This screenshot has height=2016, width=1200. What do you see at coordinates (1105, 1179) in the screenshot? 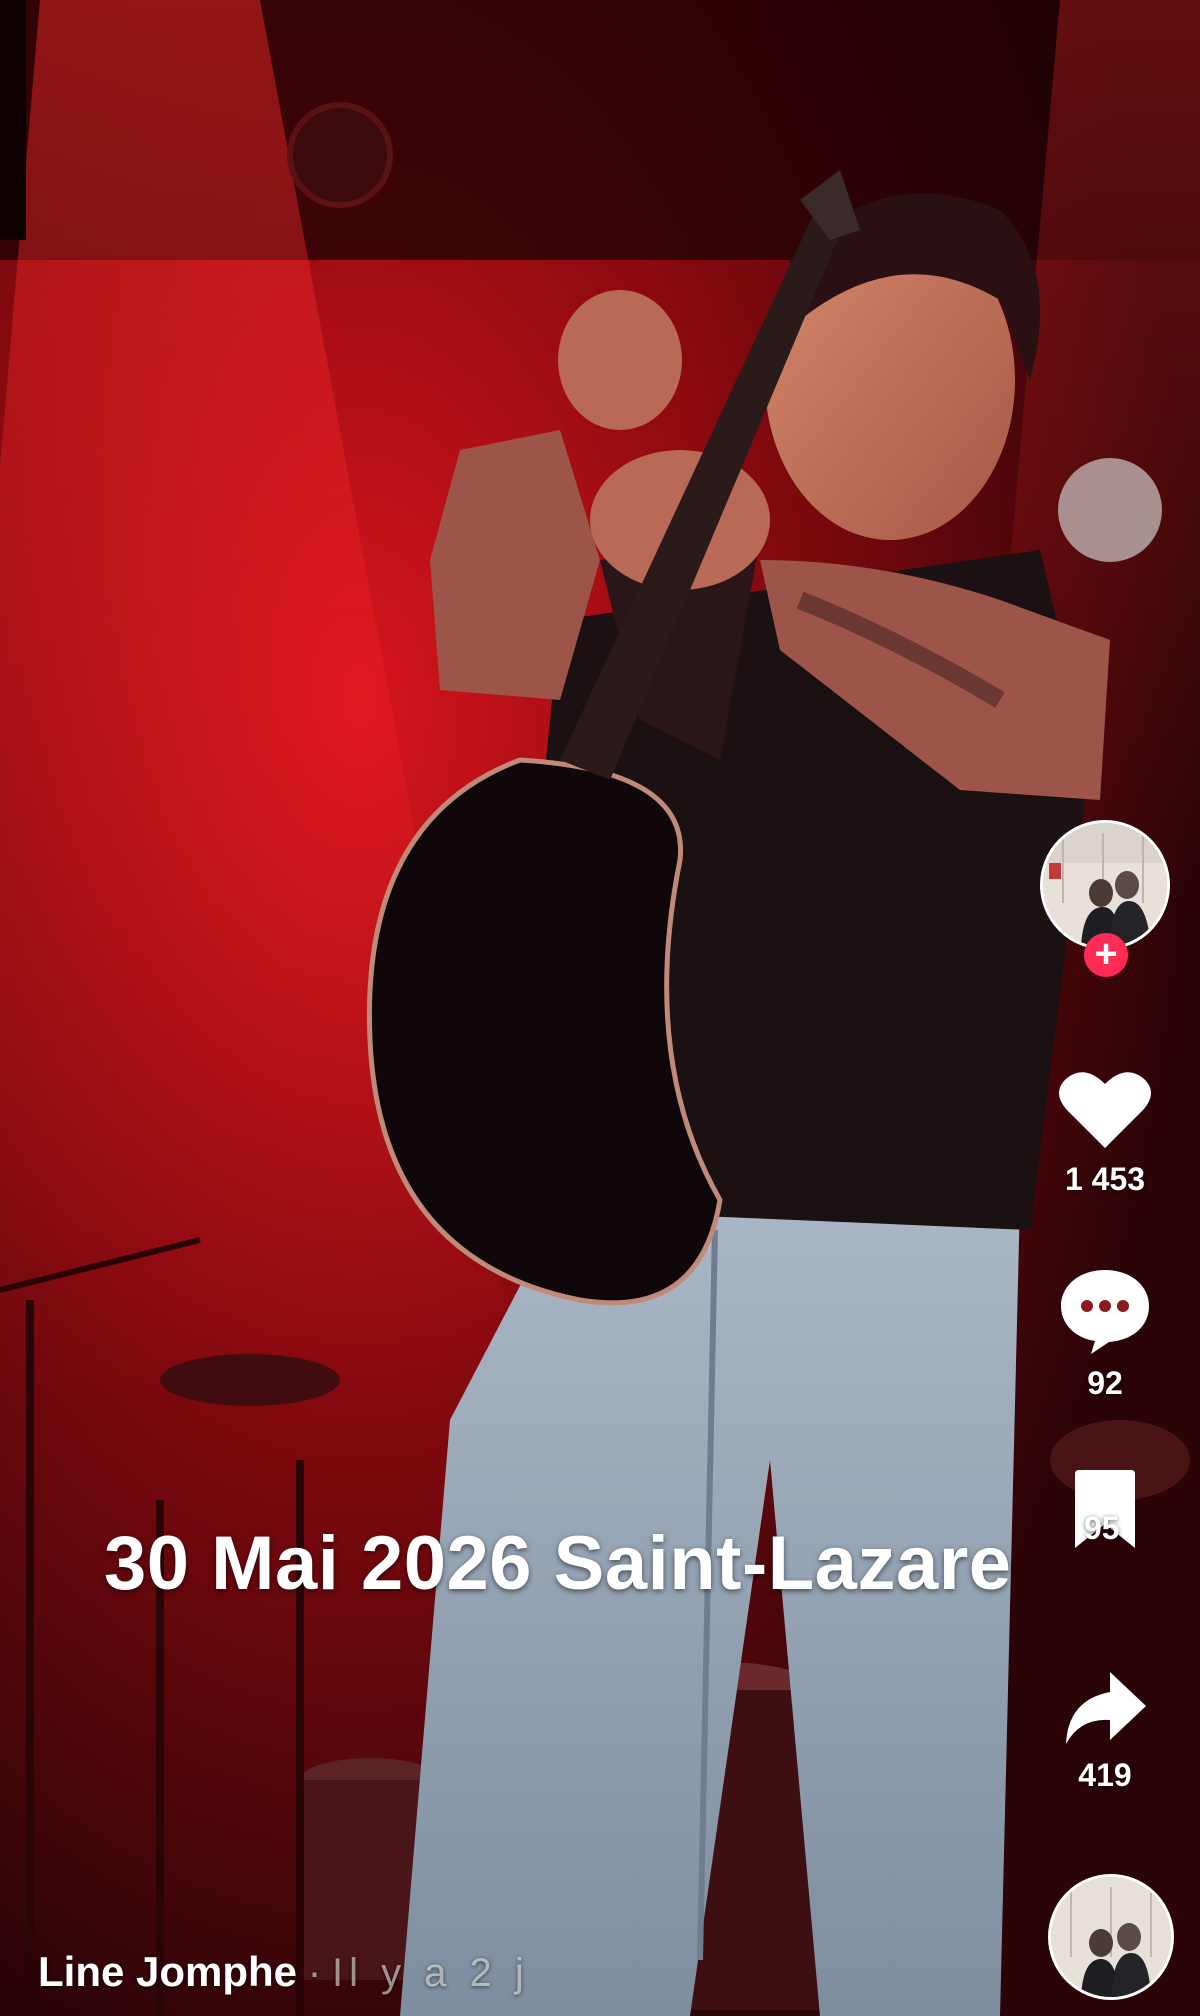
I see `like-count: 1 453` at bounding box center [1105, 1179].